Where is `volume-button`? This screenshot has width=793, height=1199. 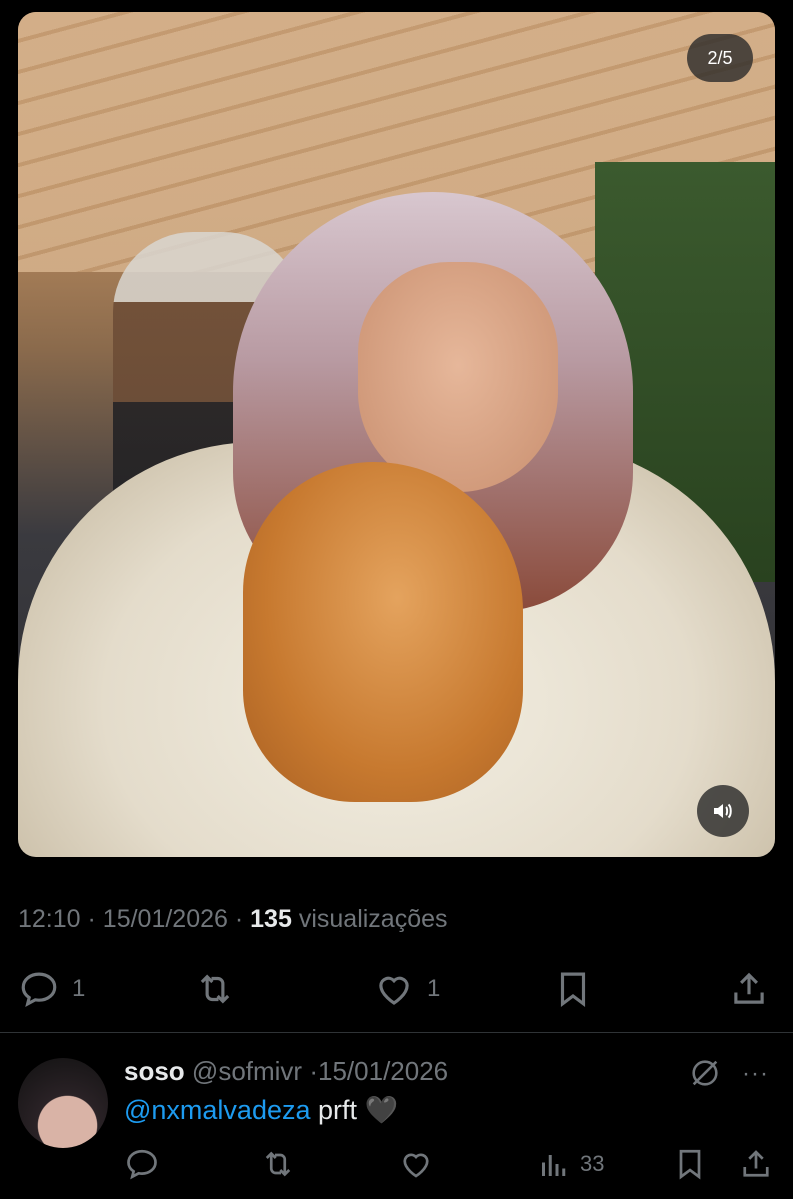
volume-button is located at coordinates (723, 811).